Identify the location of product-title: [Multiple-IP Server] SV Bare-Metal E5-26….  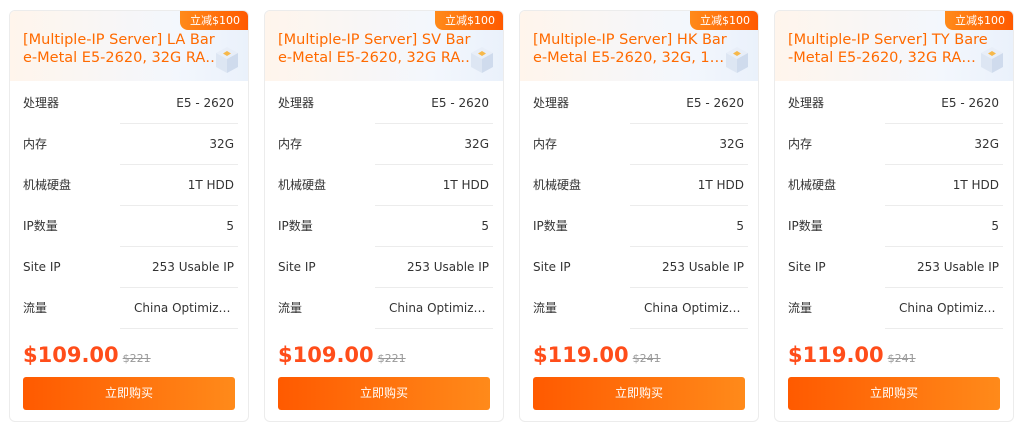
(378, 49).